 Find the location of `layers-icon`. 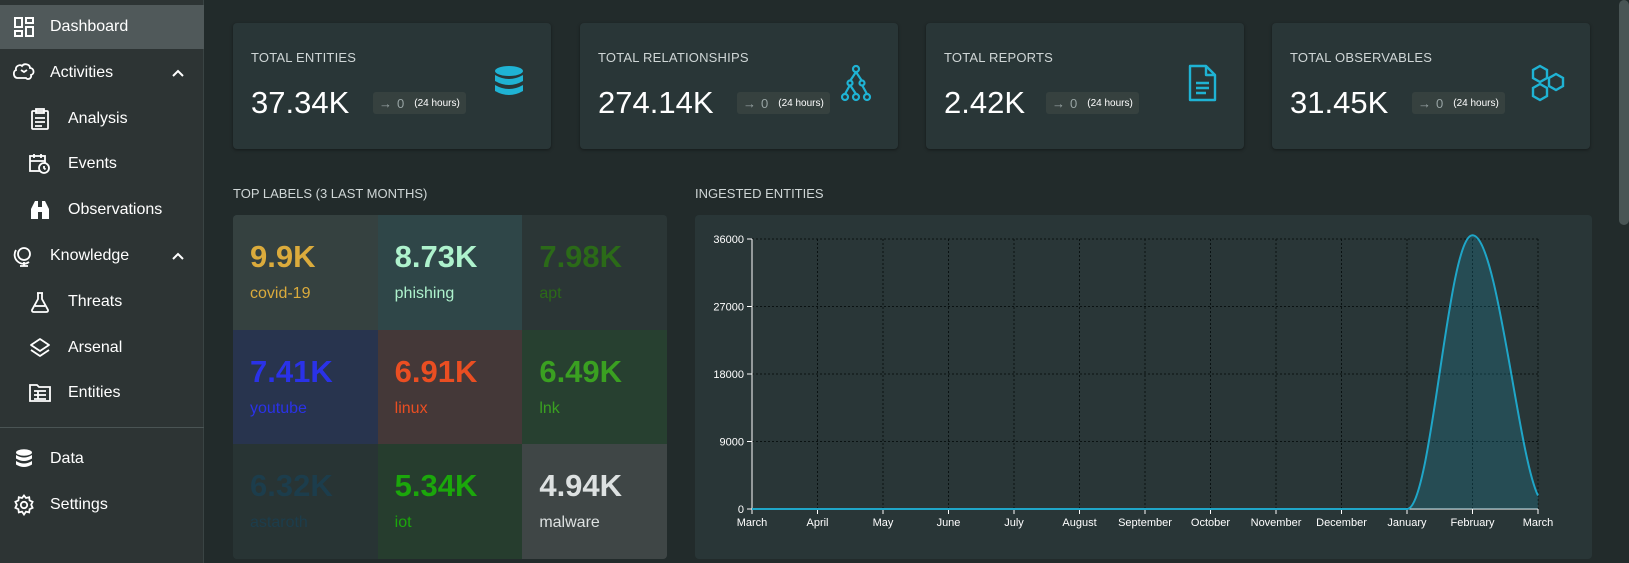

layers-icon is located at coordinates (40, 348).